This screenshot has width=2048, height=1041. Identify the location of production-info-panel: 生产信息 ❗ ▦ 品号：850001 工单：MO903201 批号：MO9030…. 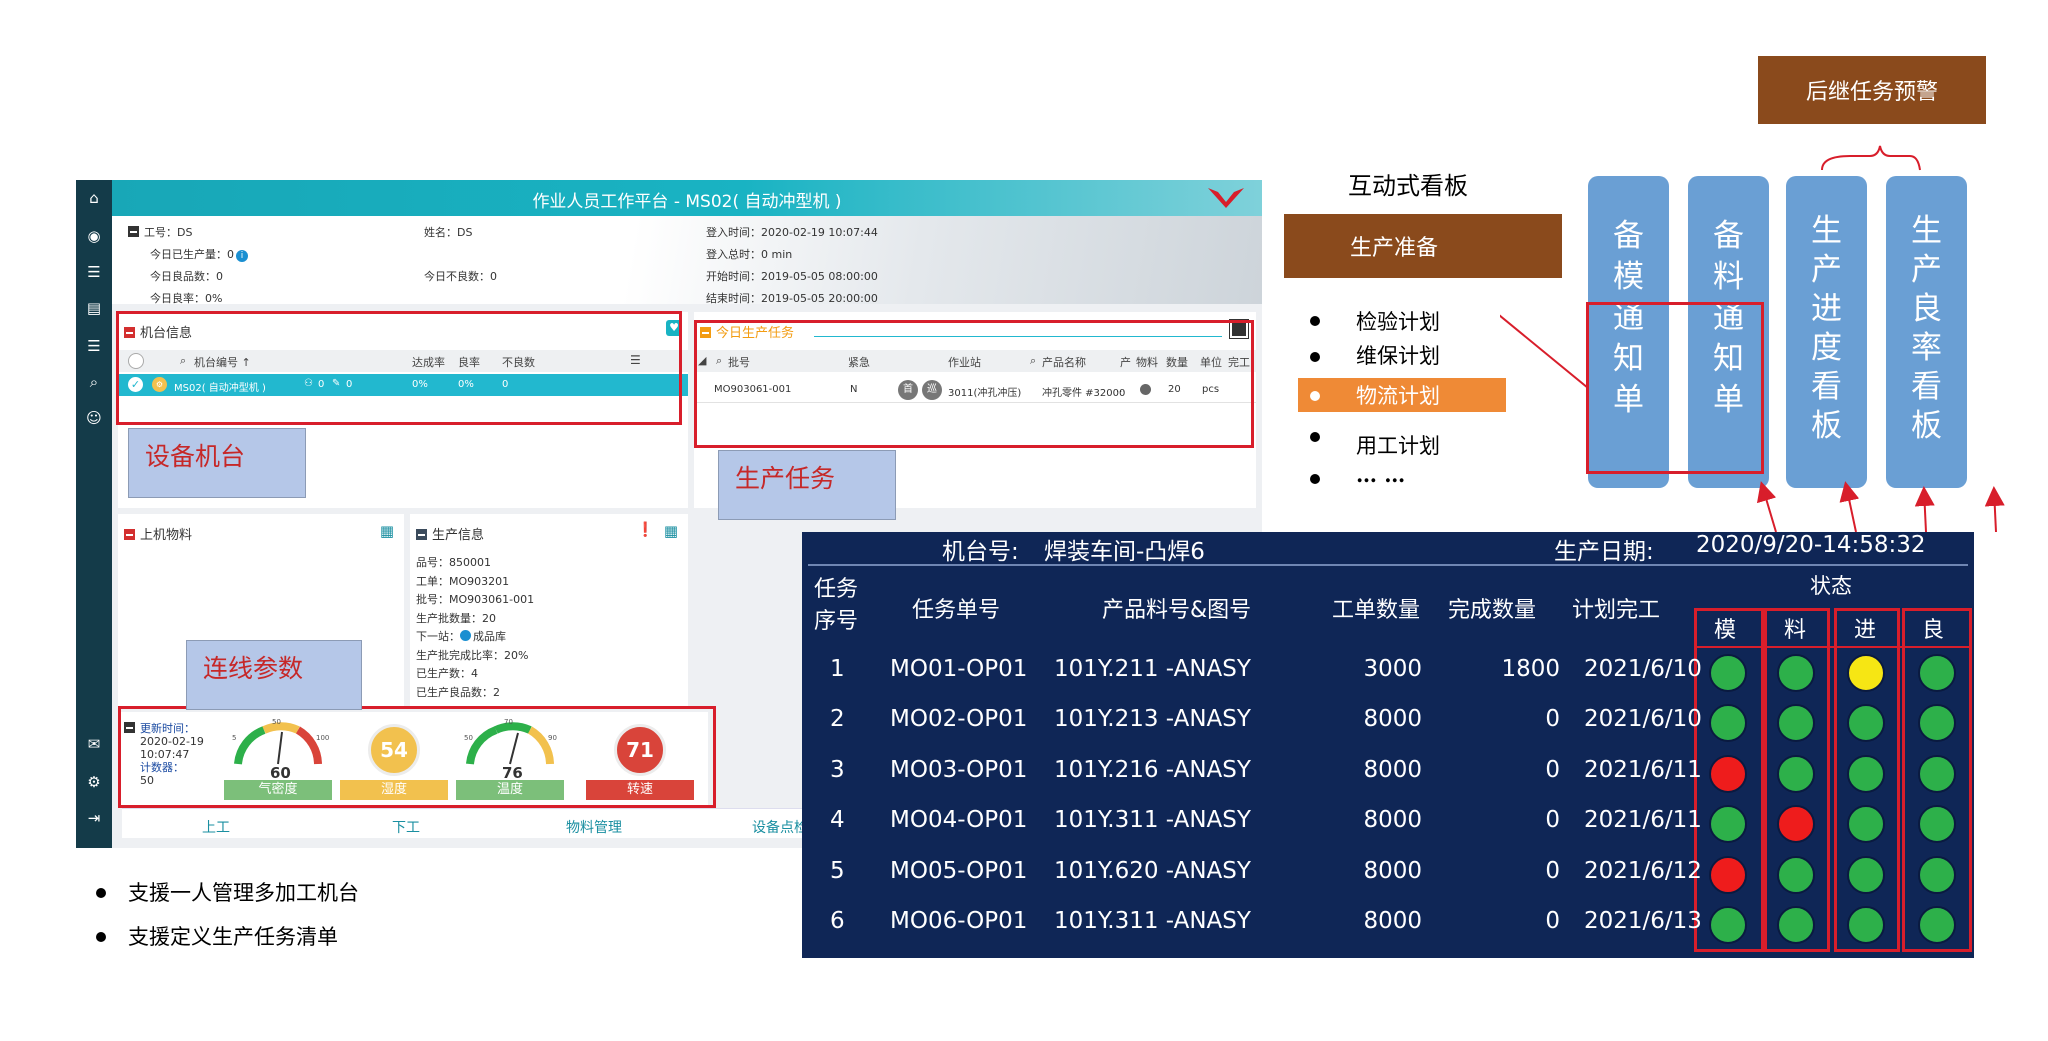
(549, 611).